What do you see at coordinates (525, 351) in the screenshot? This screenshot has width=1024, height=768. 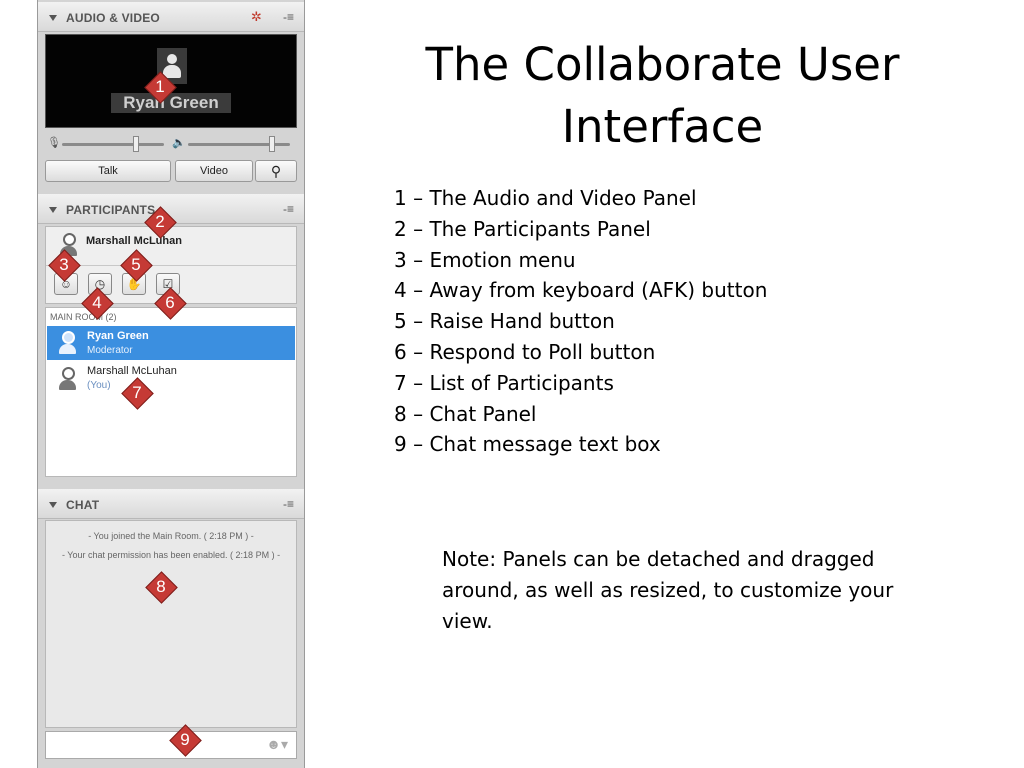 I see `legend-item: 6 – Respond to Poll button` at bounding box center [525, 351].